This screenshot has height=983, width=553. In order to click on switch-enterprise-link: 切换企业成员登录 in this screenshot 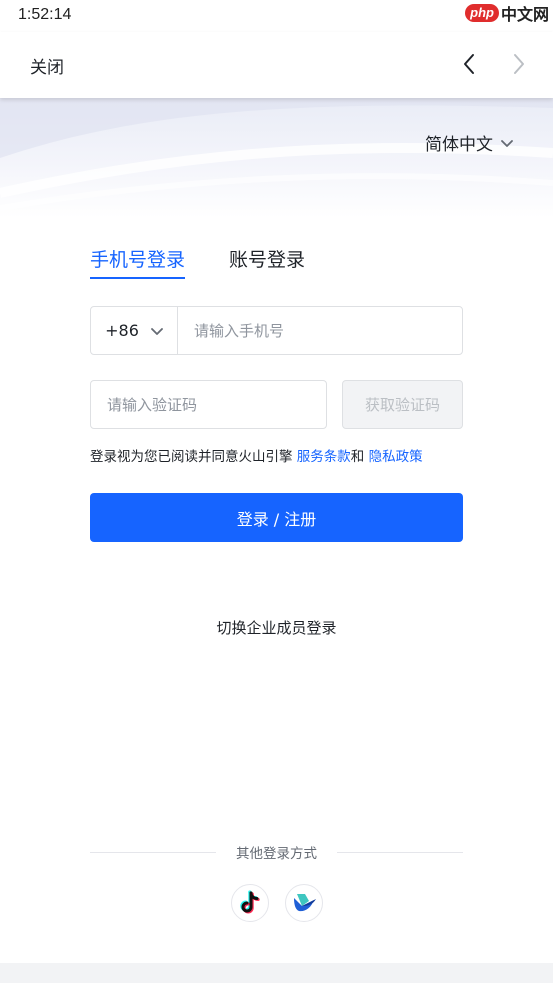, I will do `click(276, 628)`.